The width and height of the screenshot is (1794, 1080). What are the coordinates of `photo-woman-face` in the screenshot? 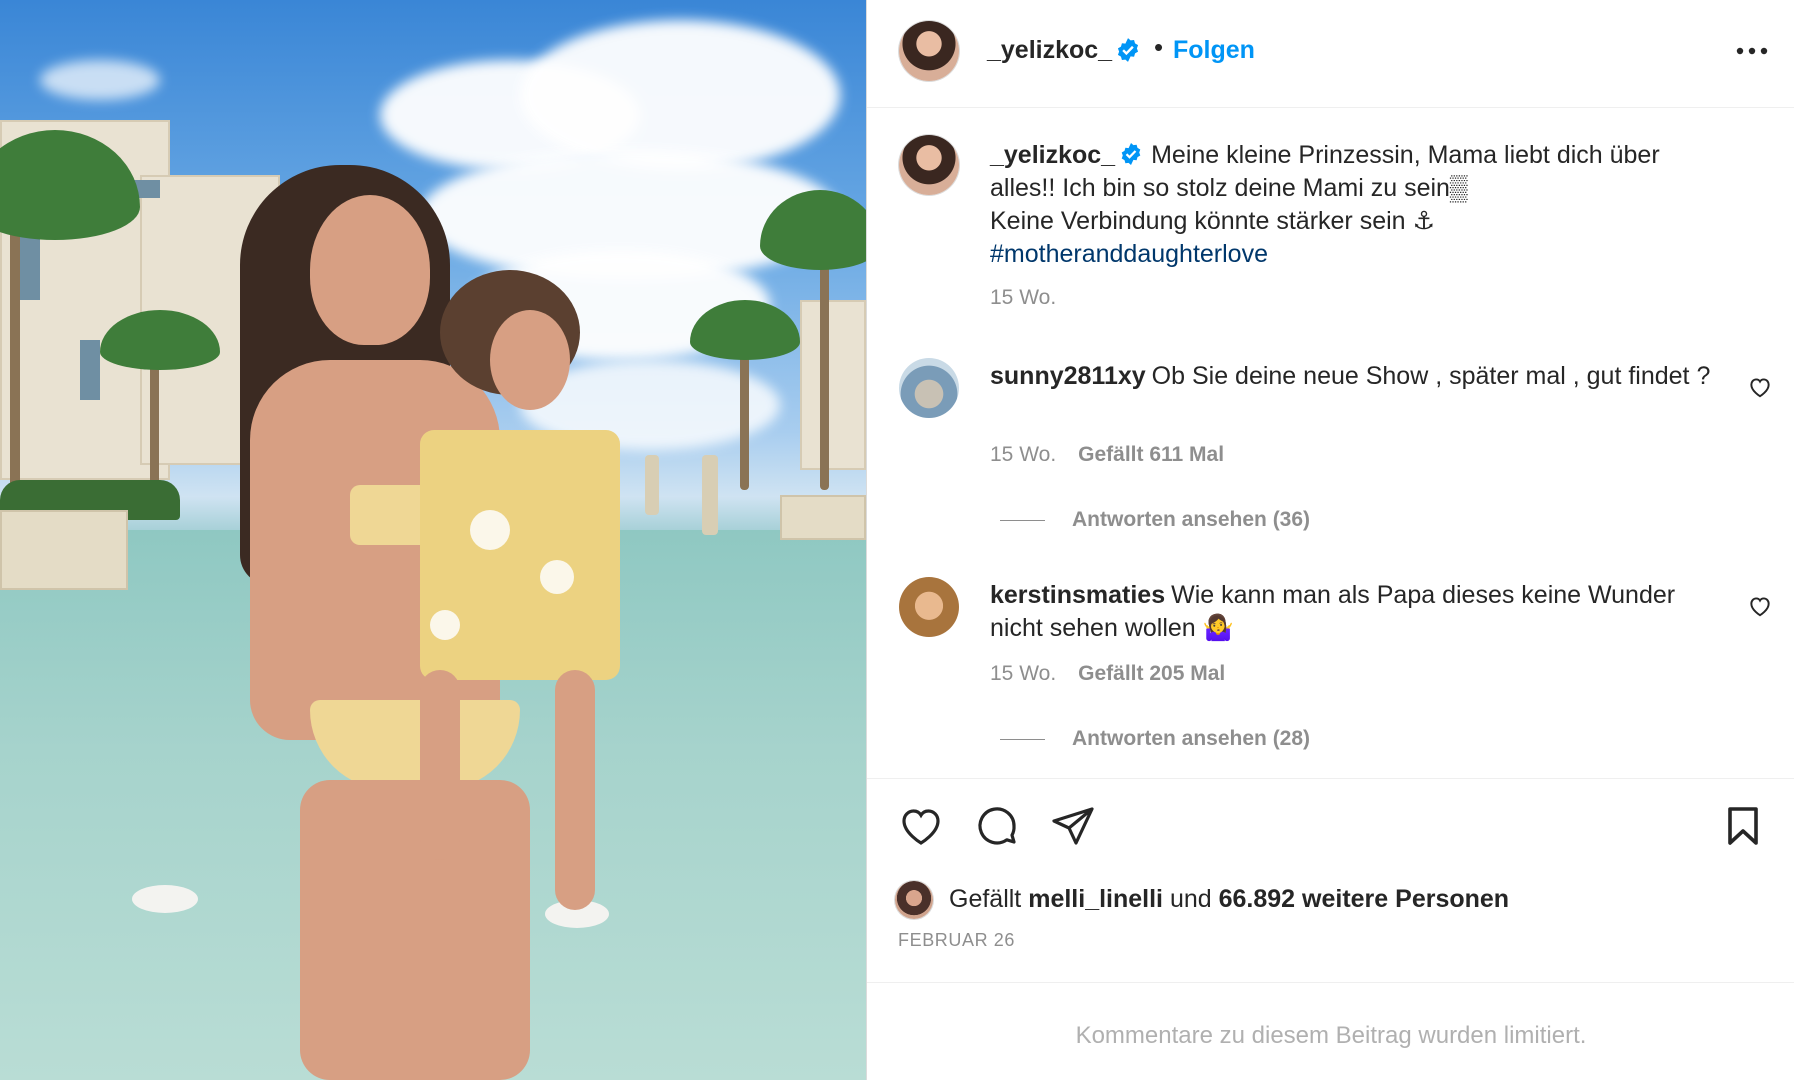 It's located at (370, 270).